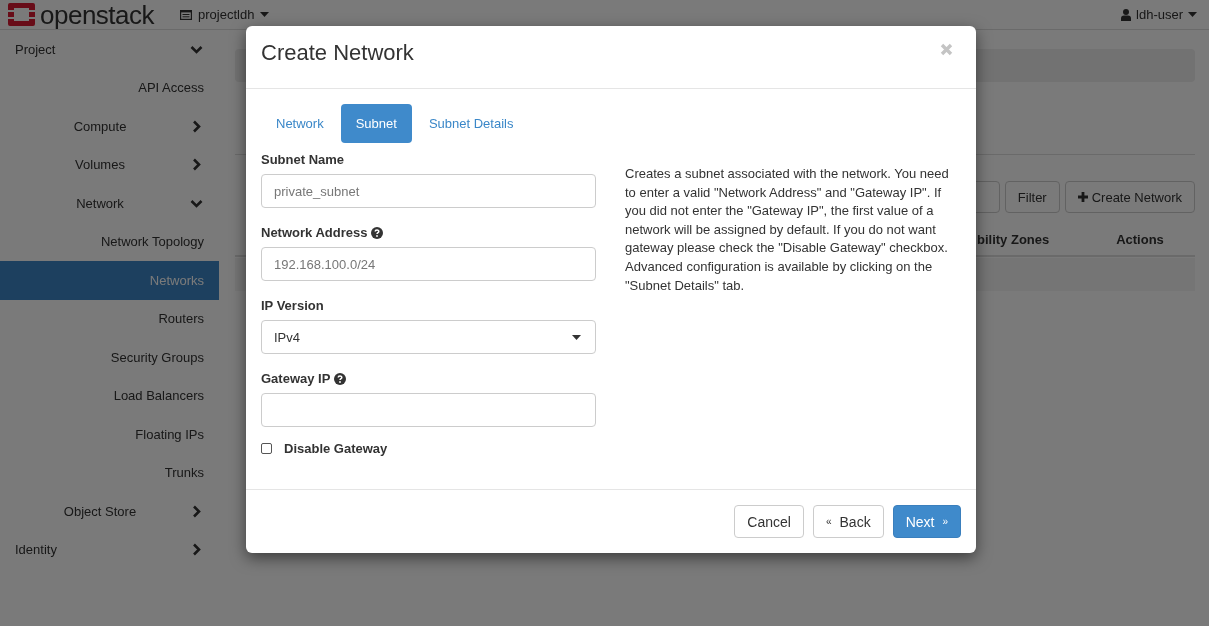  What do you see at coordinates (109, 241) in the screenshot?
I see `sidebar-item: Network Topology` at bounding box center [109, 241].